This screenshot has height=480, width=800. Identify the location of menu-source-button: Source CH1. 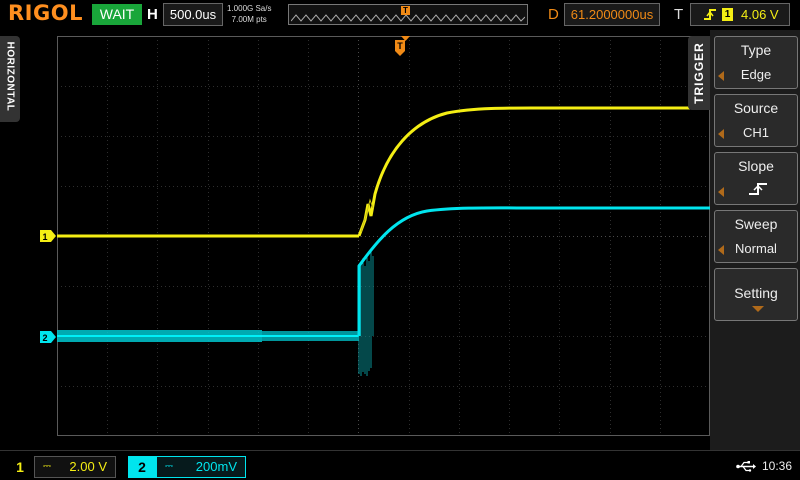
(756, 120).